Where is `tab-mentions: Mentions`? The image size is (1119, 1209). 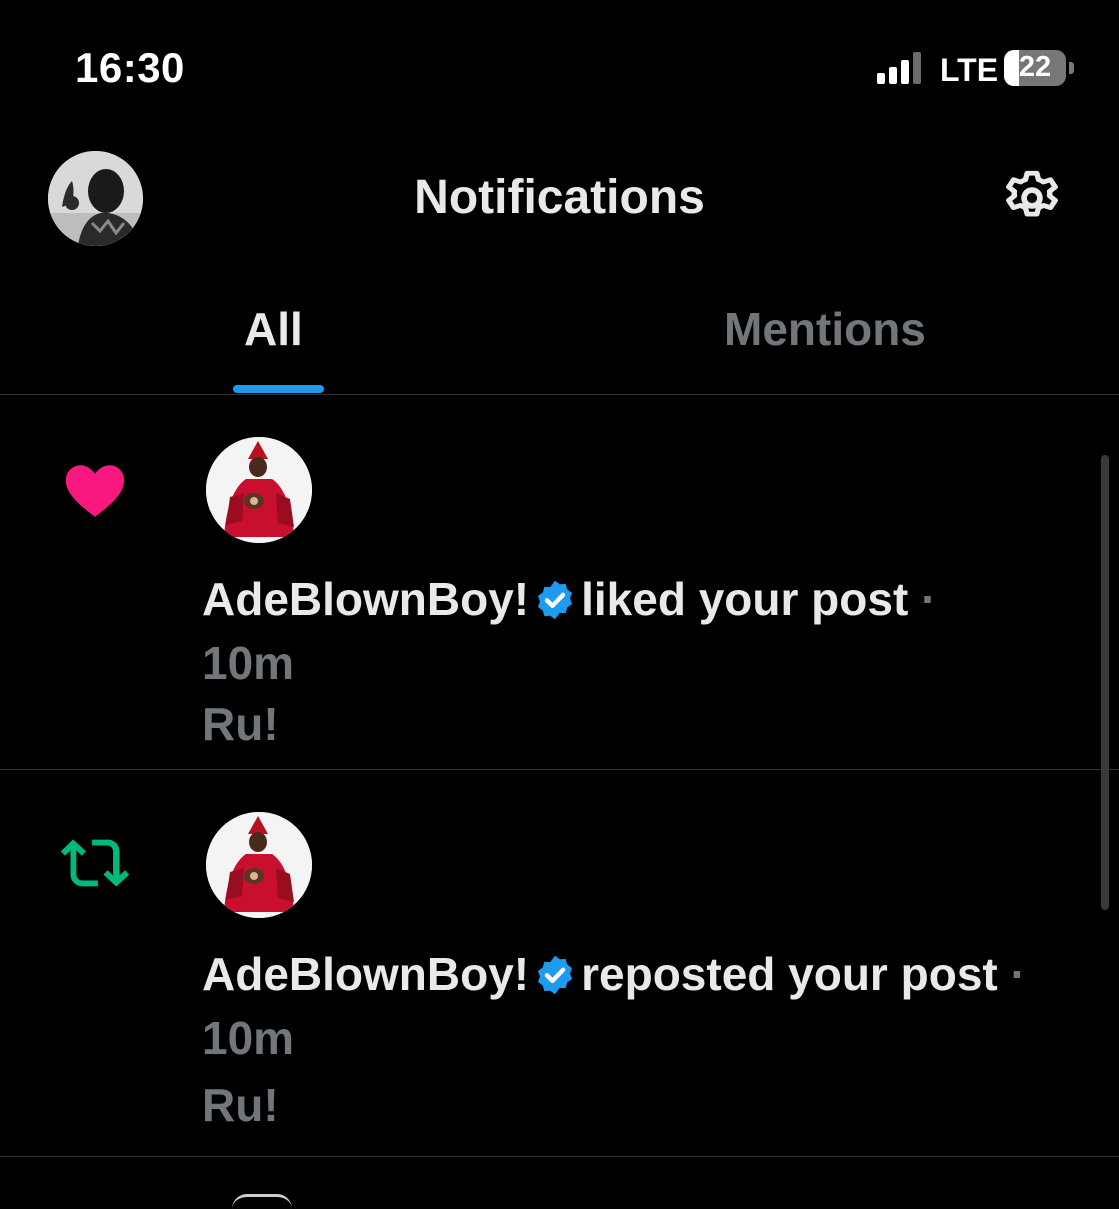
tab-mentions: Mentions is located at coordinates (825, 329).